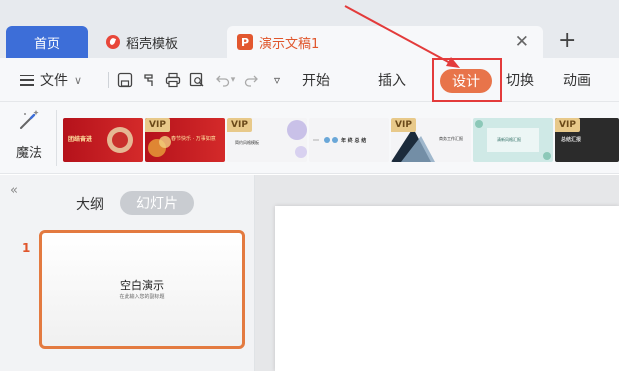 Image resolution: width=619 pixels, height=371 pixels. I want to click on slide-thumbnail-title: 空白演示, so click(142, 285).